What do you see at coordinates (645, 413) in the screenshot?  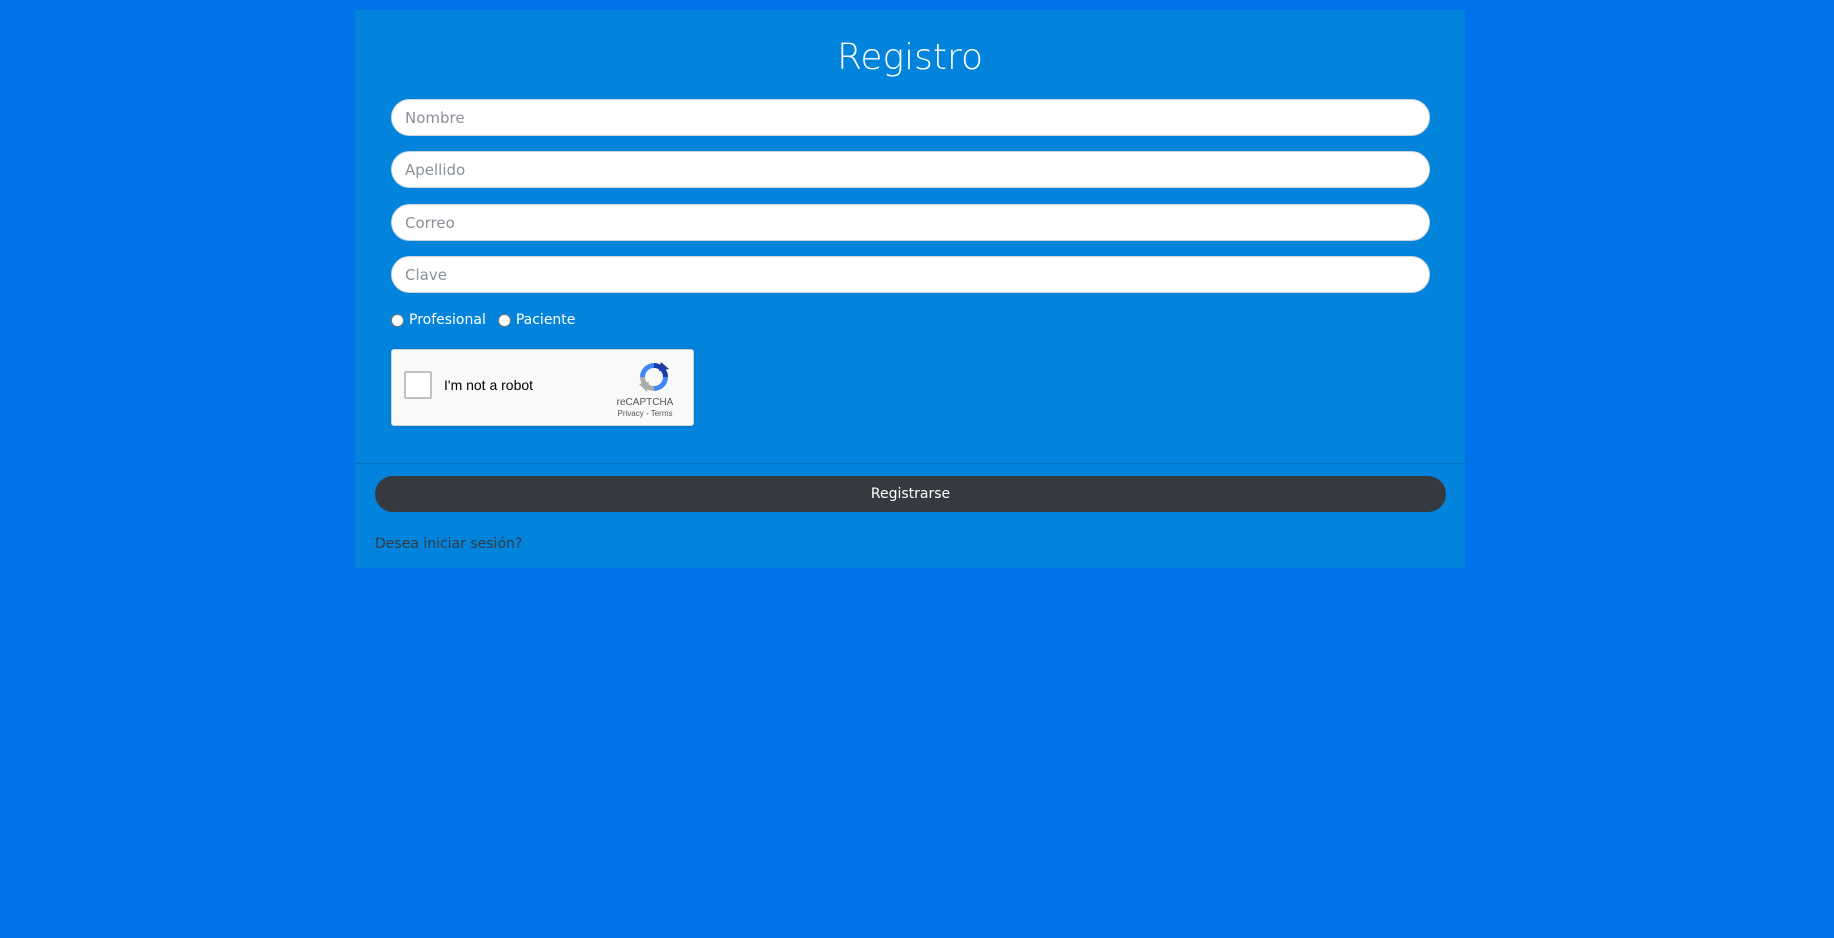 I see `recaptcha-links: Privacy - Terms` at bounding box center [645, 413].